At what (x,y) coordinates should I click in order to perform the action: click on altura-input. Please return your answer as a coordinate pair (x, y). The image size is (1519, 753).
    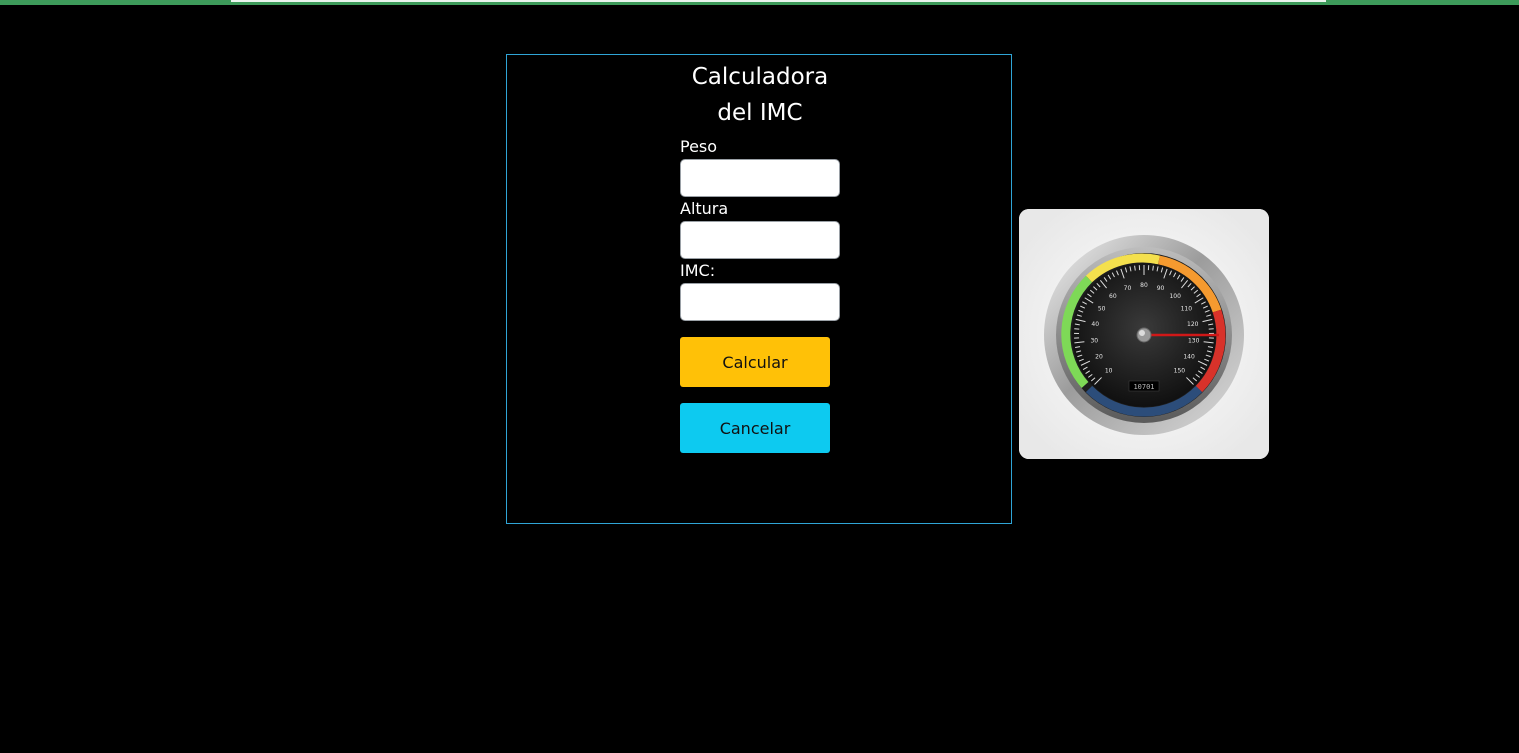
    Looking at the image, I should click on (760, 240).